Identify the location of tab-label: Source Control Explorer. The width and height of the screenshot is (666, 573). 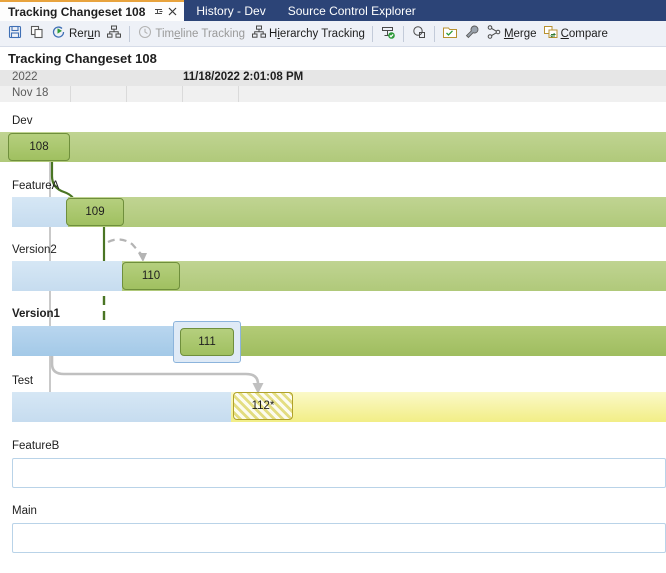
(351, 10).